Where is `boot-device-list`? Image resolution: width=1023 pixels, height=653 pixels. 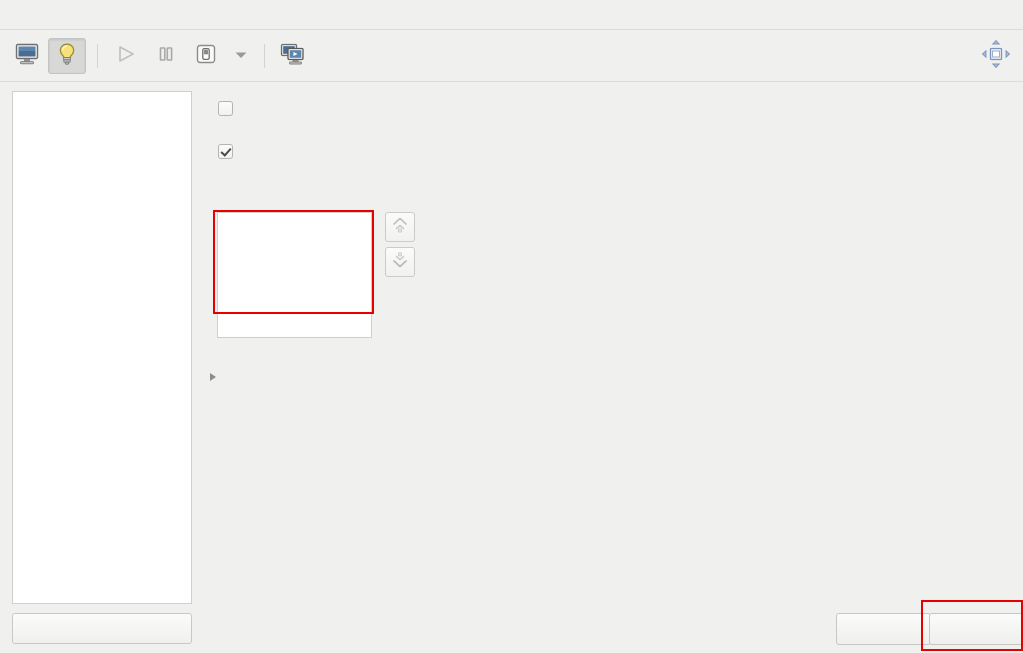
boot-device-list is located at coordinates (294, 275).